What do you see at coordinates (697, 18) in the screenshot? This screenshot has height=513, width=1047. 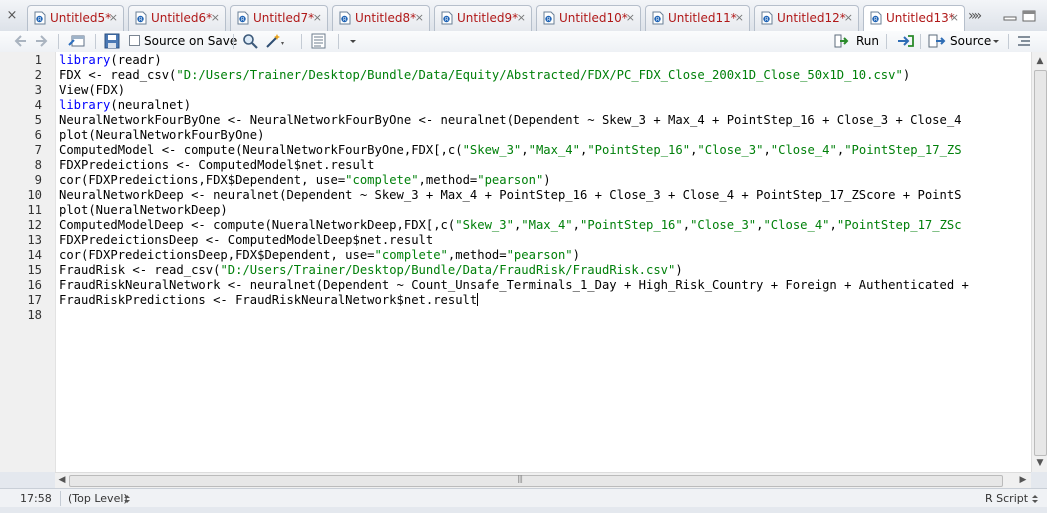 I see `tab-untitled: R Untitled11* ×` at bounding box center [697, 18].